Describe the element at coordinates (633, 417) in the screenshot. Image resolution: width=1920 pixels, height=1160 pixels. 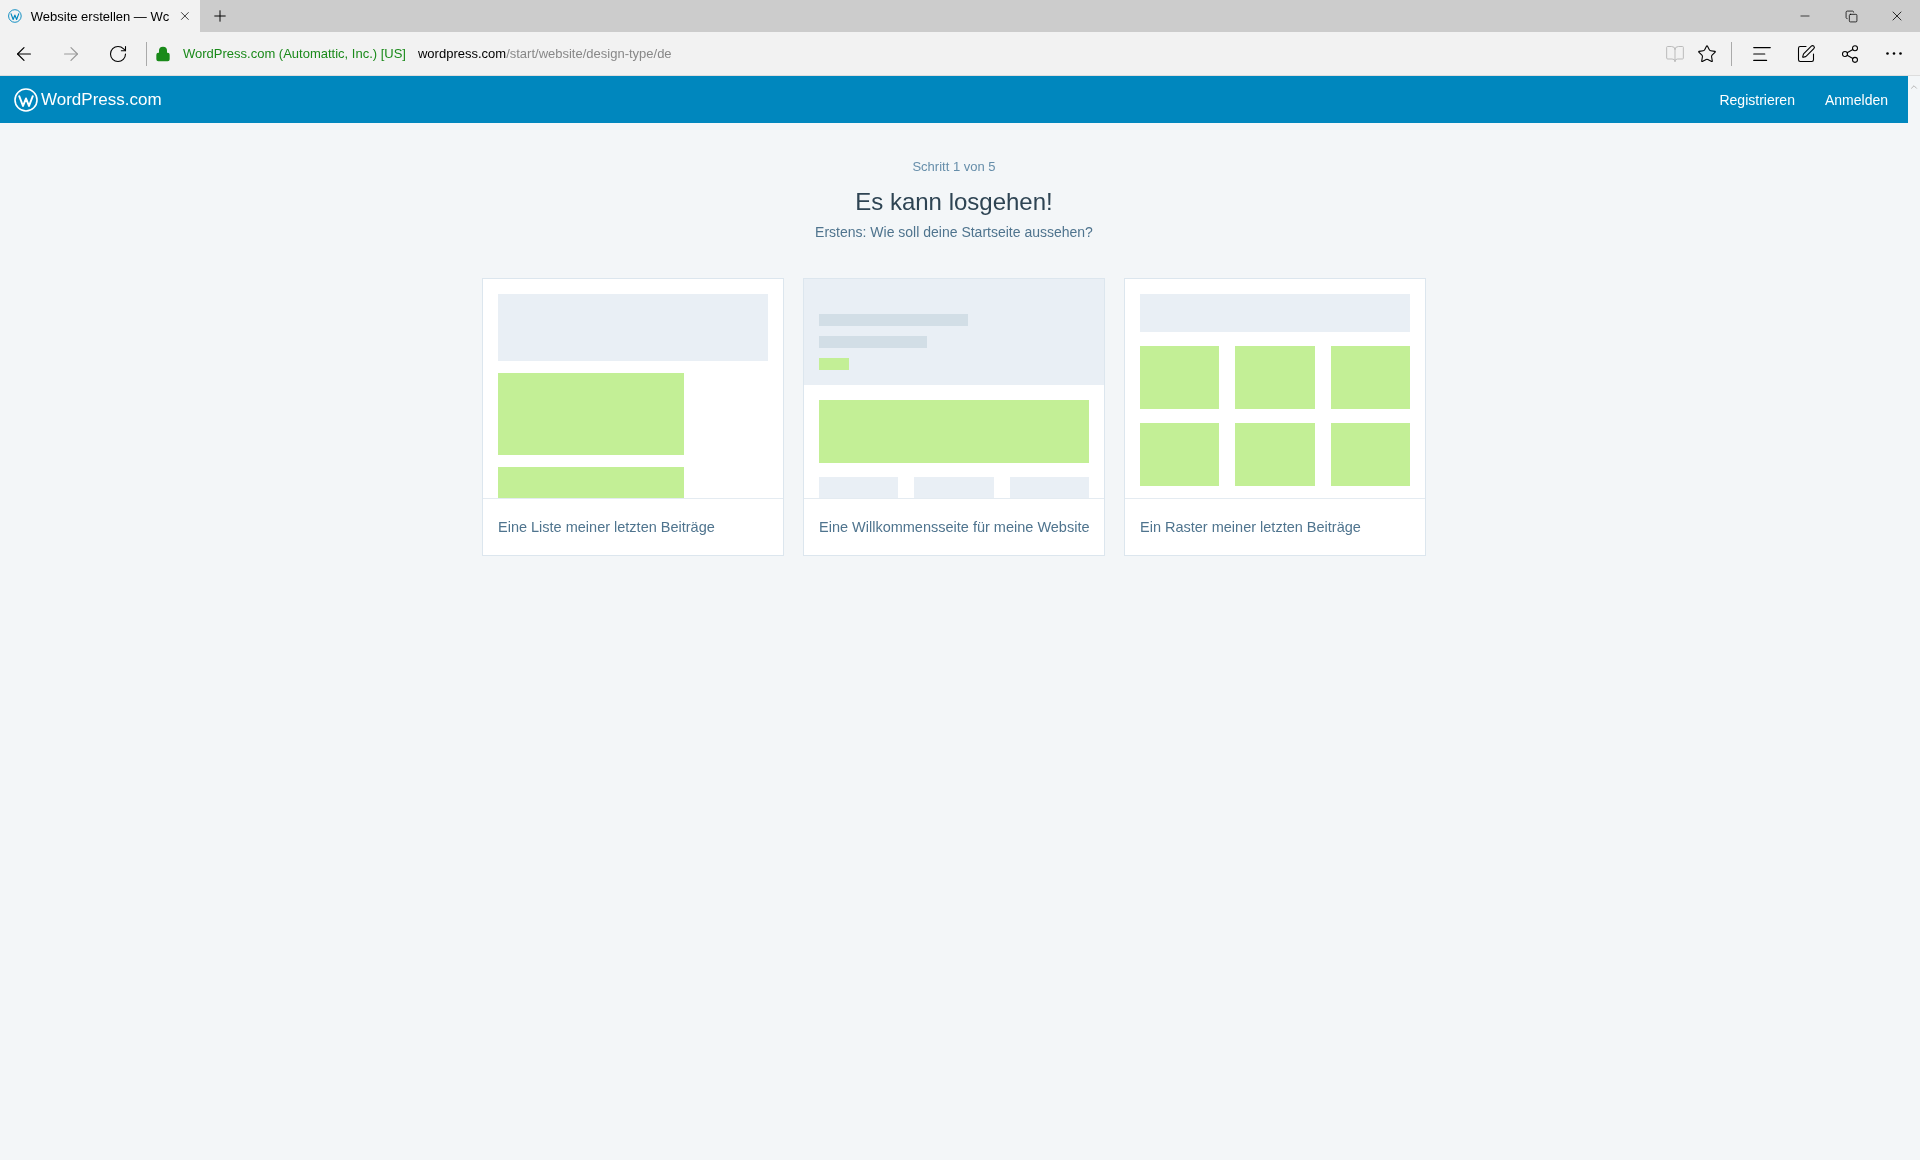
I see `design-option-card: Eine Liste meiner letzten Beiträge` at that location.